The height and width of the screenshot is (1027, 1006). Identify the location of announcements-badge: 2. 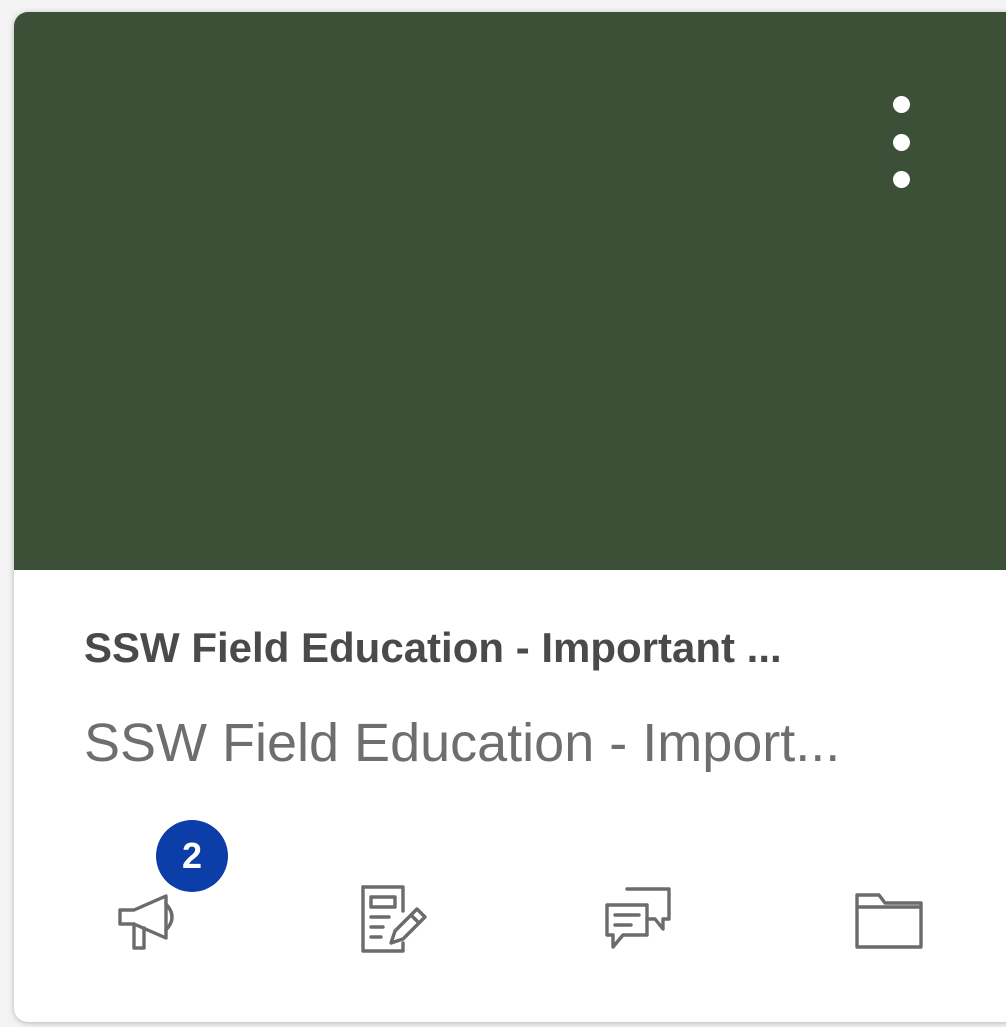
(192, 856).